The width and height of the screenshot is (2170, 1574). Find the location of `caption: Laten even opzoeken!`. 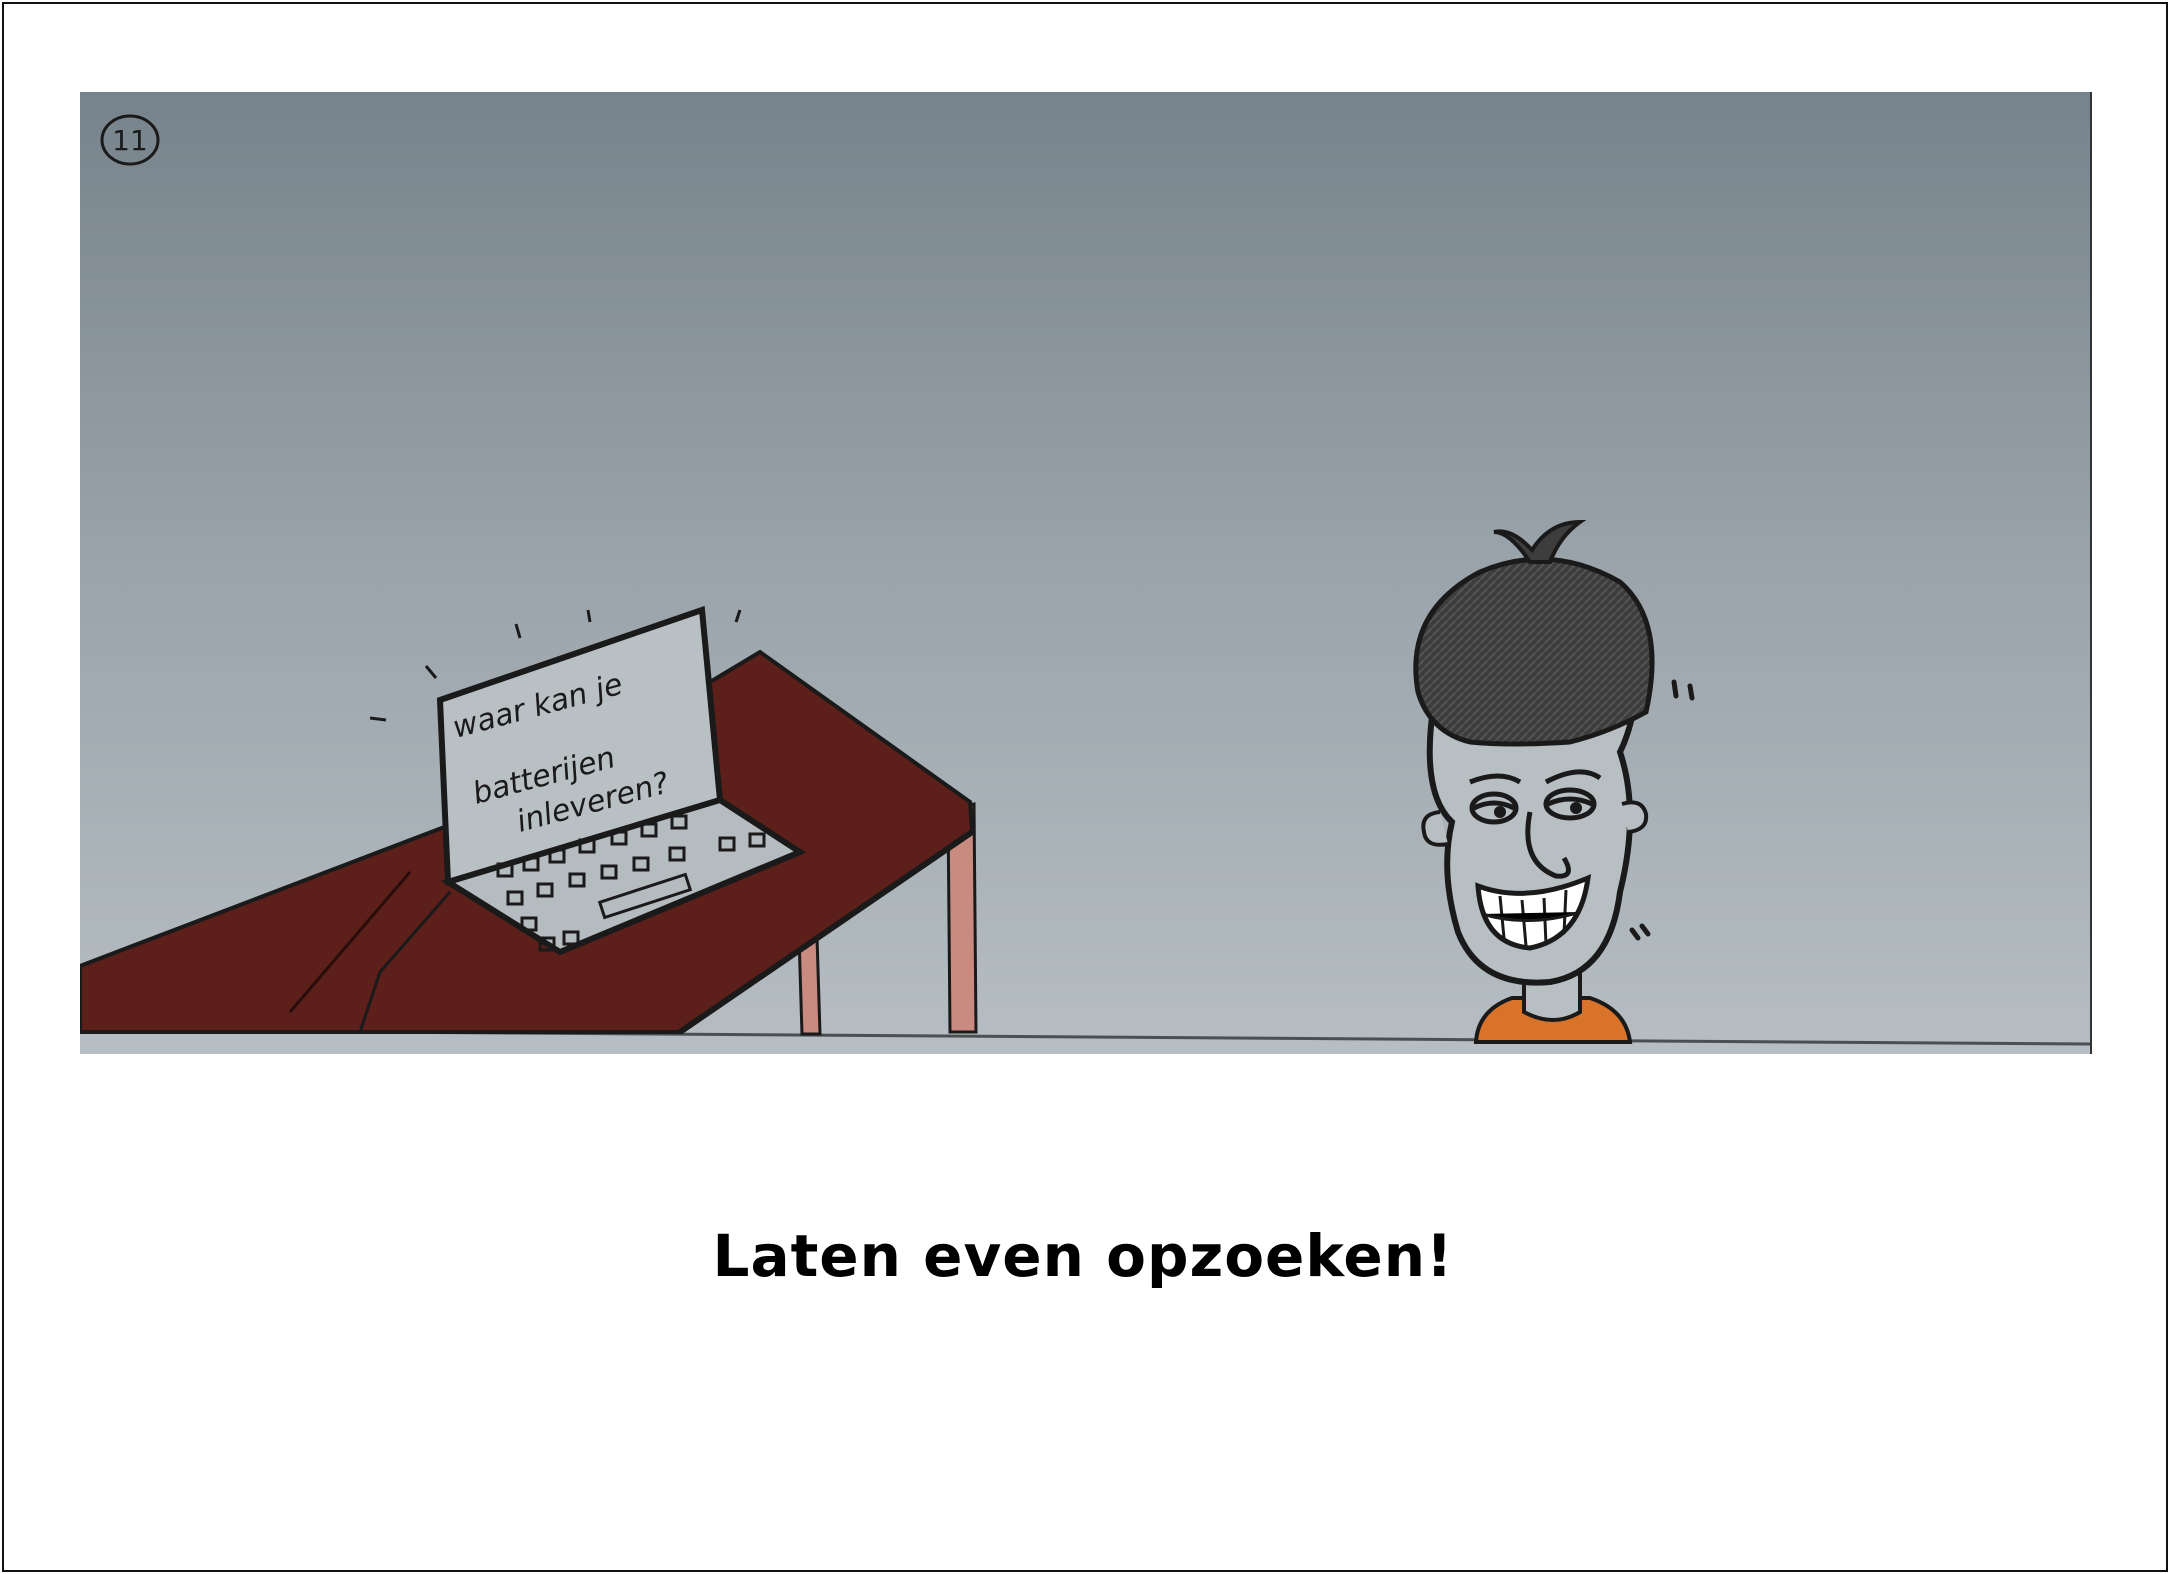

caption: Laten even opzoeken! is located at coordinates (1083, 1256).